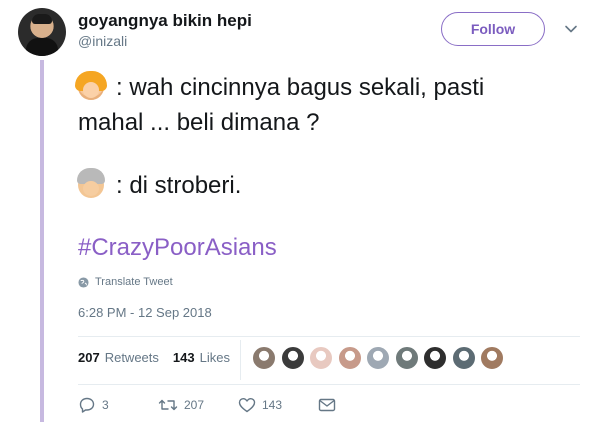  I want to click on engagement-stats: 207 Retweets 143 Likes, so click(154, 357).